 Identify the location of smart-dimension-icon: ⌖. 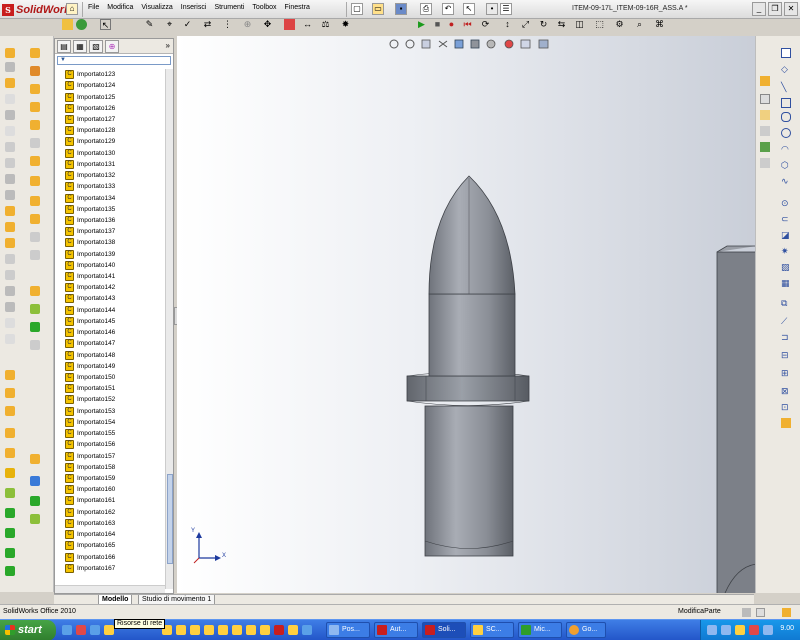
(169, 24).